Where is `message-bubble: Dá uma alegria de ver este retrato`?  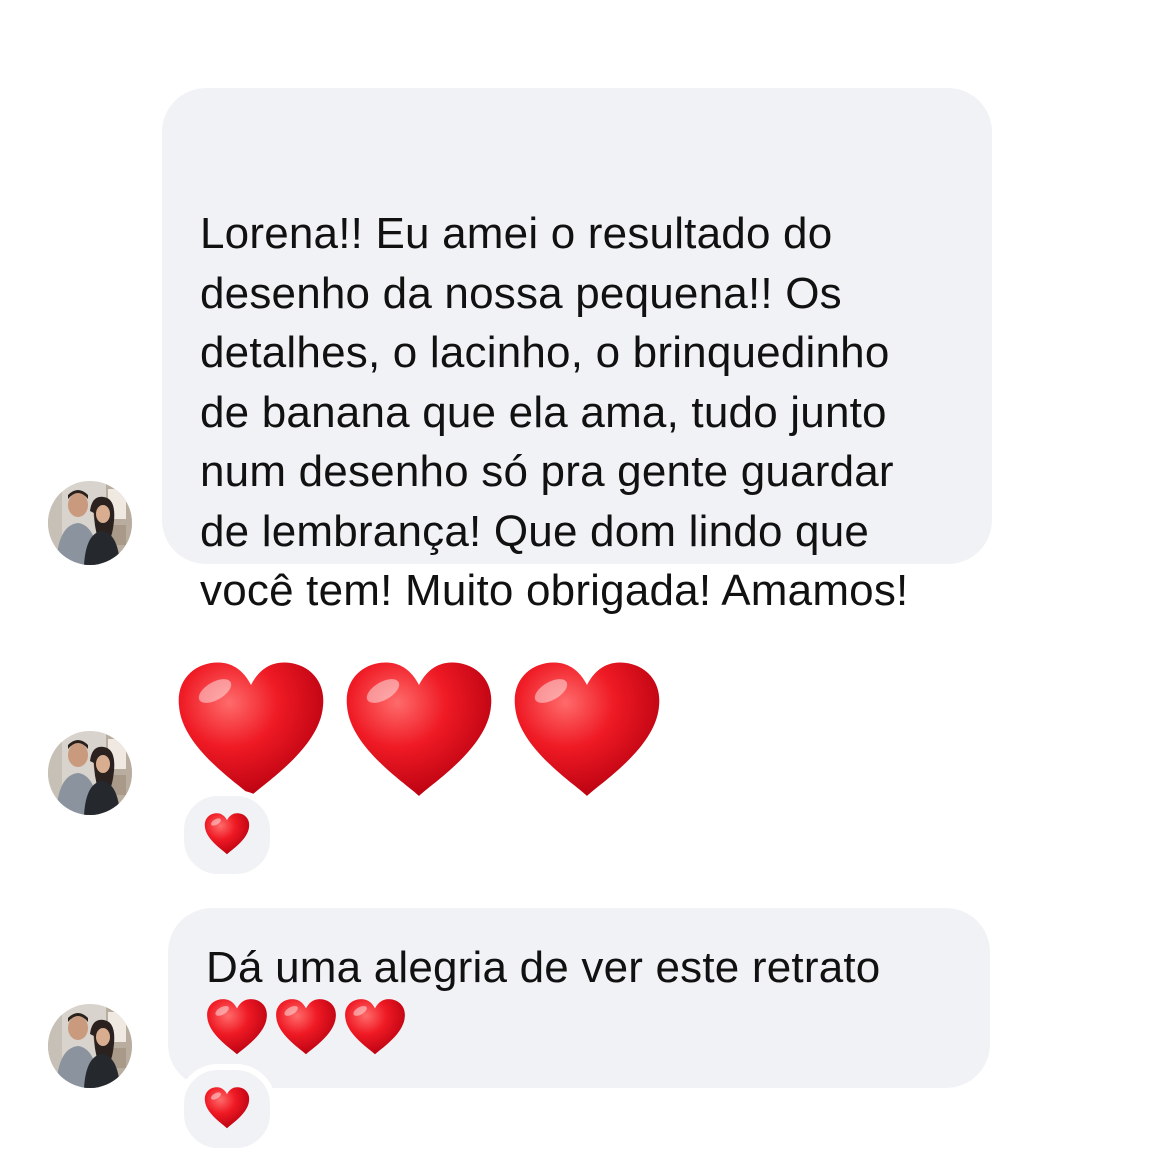
message-bubble: Dá uma alegria de ver este retrato is located at coordinates (579, 998).